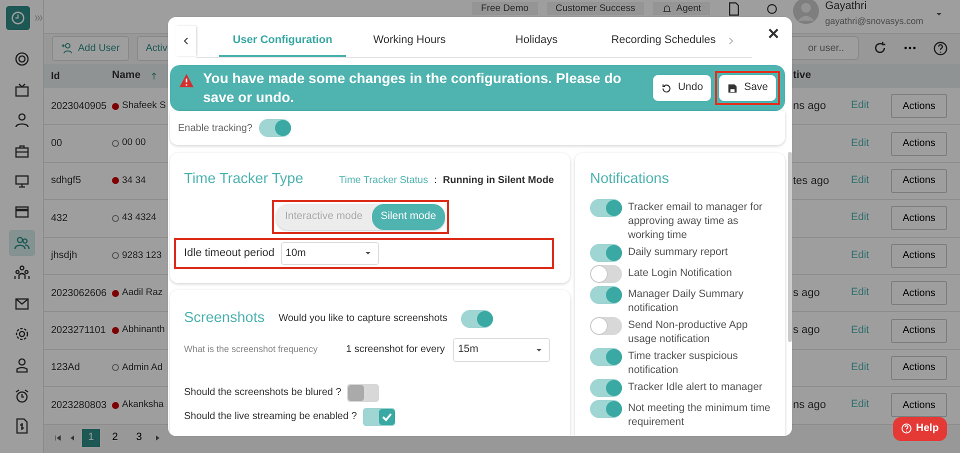  Describe the element at coordinates (363, 319) in the screenshot. I see `toggle-label: Would you like to capture screenshots` at that location.